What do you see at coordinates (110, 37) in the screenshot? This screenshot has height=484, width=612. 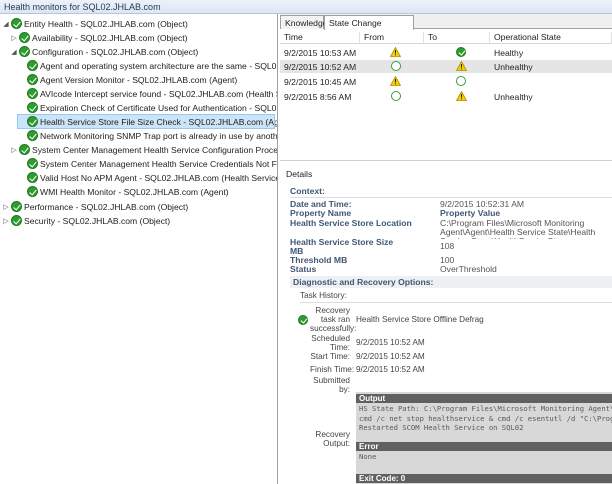 I see `tree-node-label: Availability - SQL02.JHLAB.com (Object)` at bounding box center [110, 37].